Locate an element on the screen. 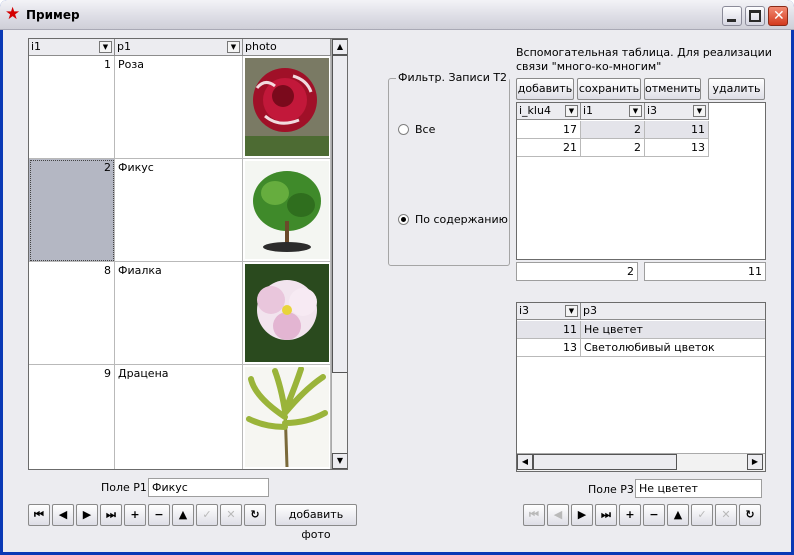 This screenshot has width=794, height=555. add-button: добавить is located at coordinates (545, 89).